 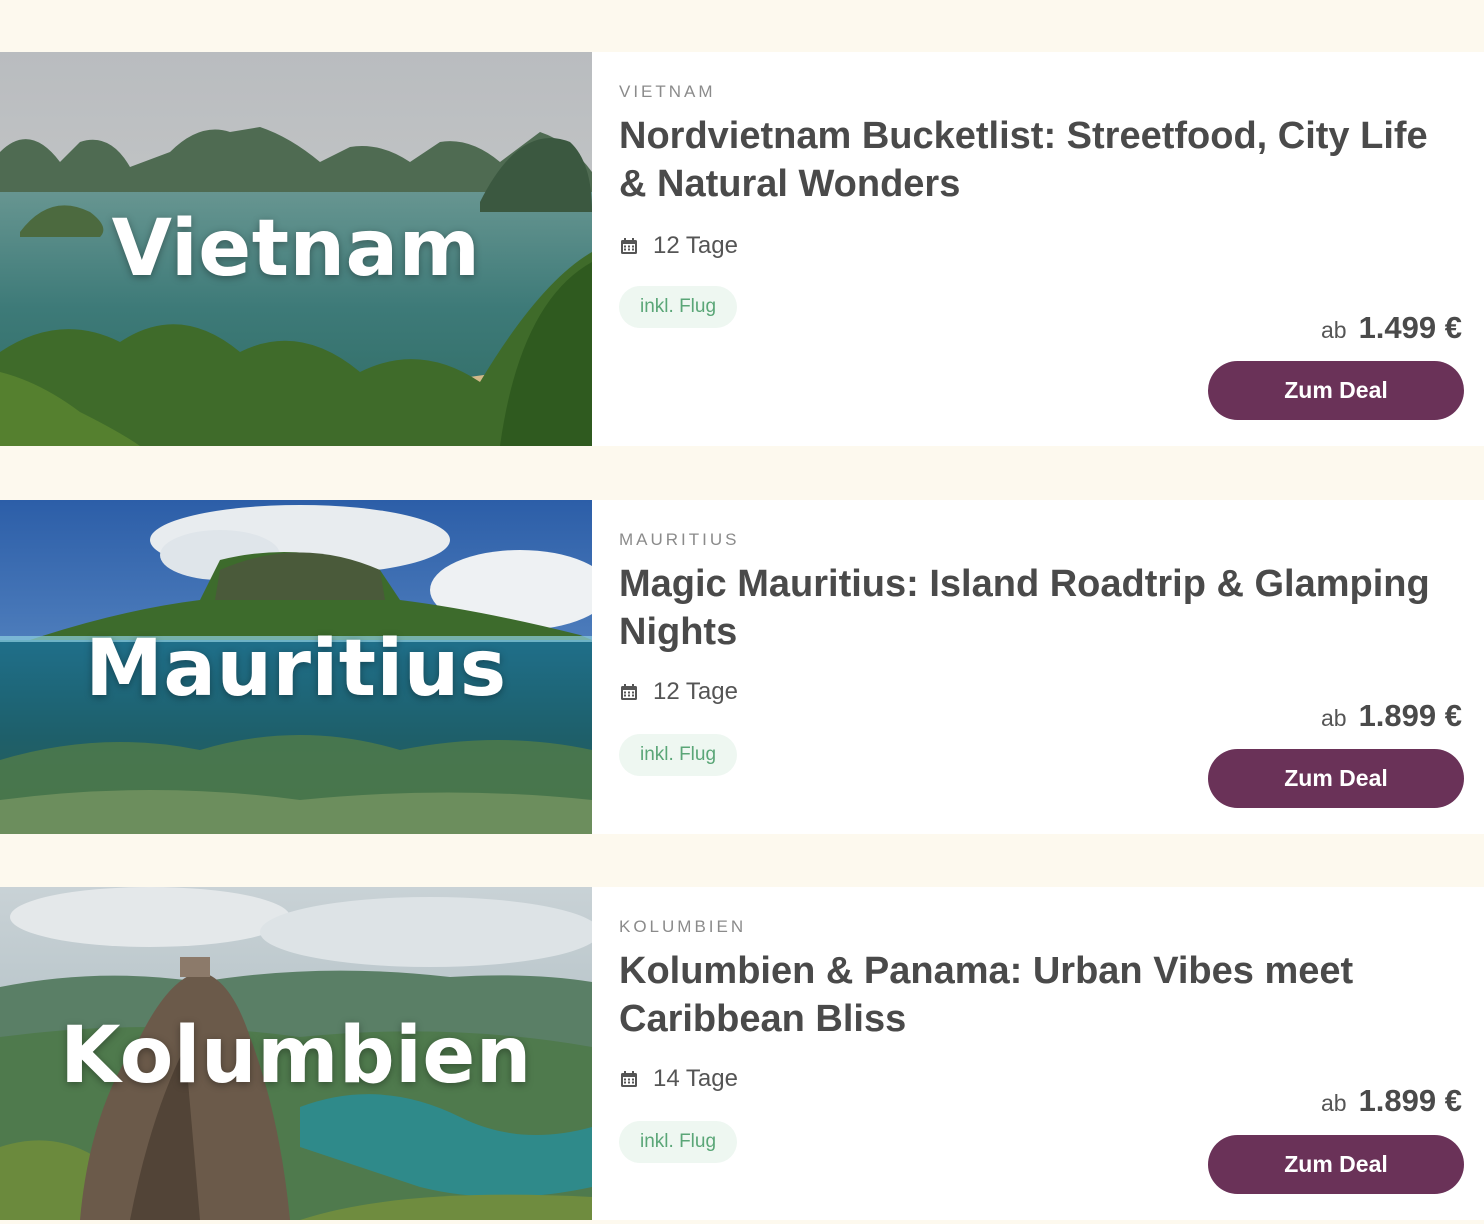 What do you see at coordinates (683, 926) in the screenshot?
I see `deal-country: KOLUMBIEN` at bounding box center [683, 926].